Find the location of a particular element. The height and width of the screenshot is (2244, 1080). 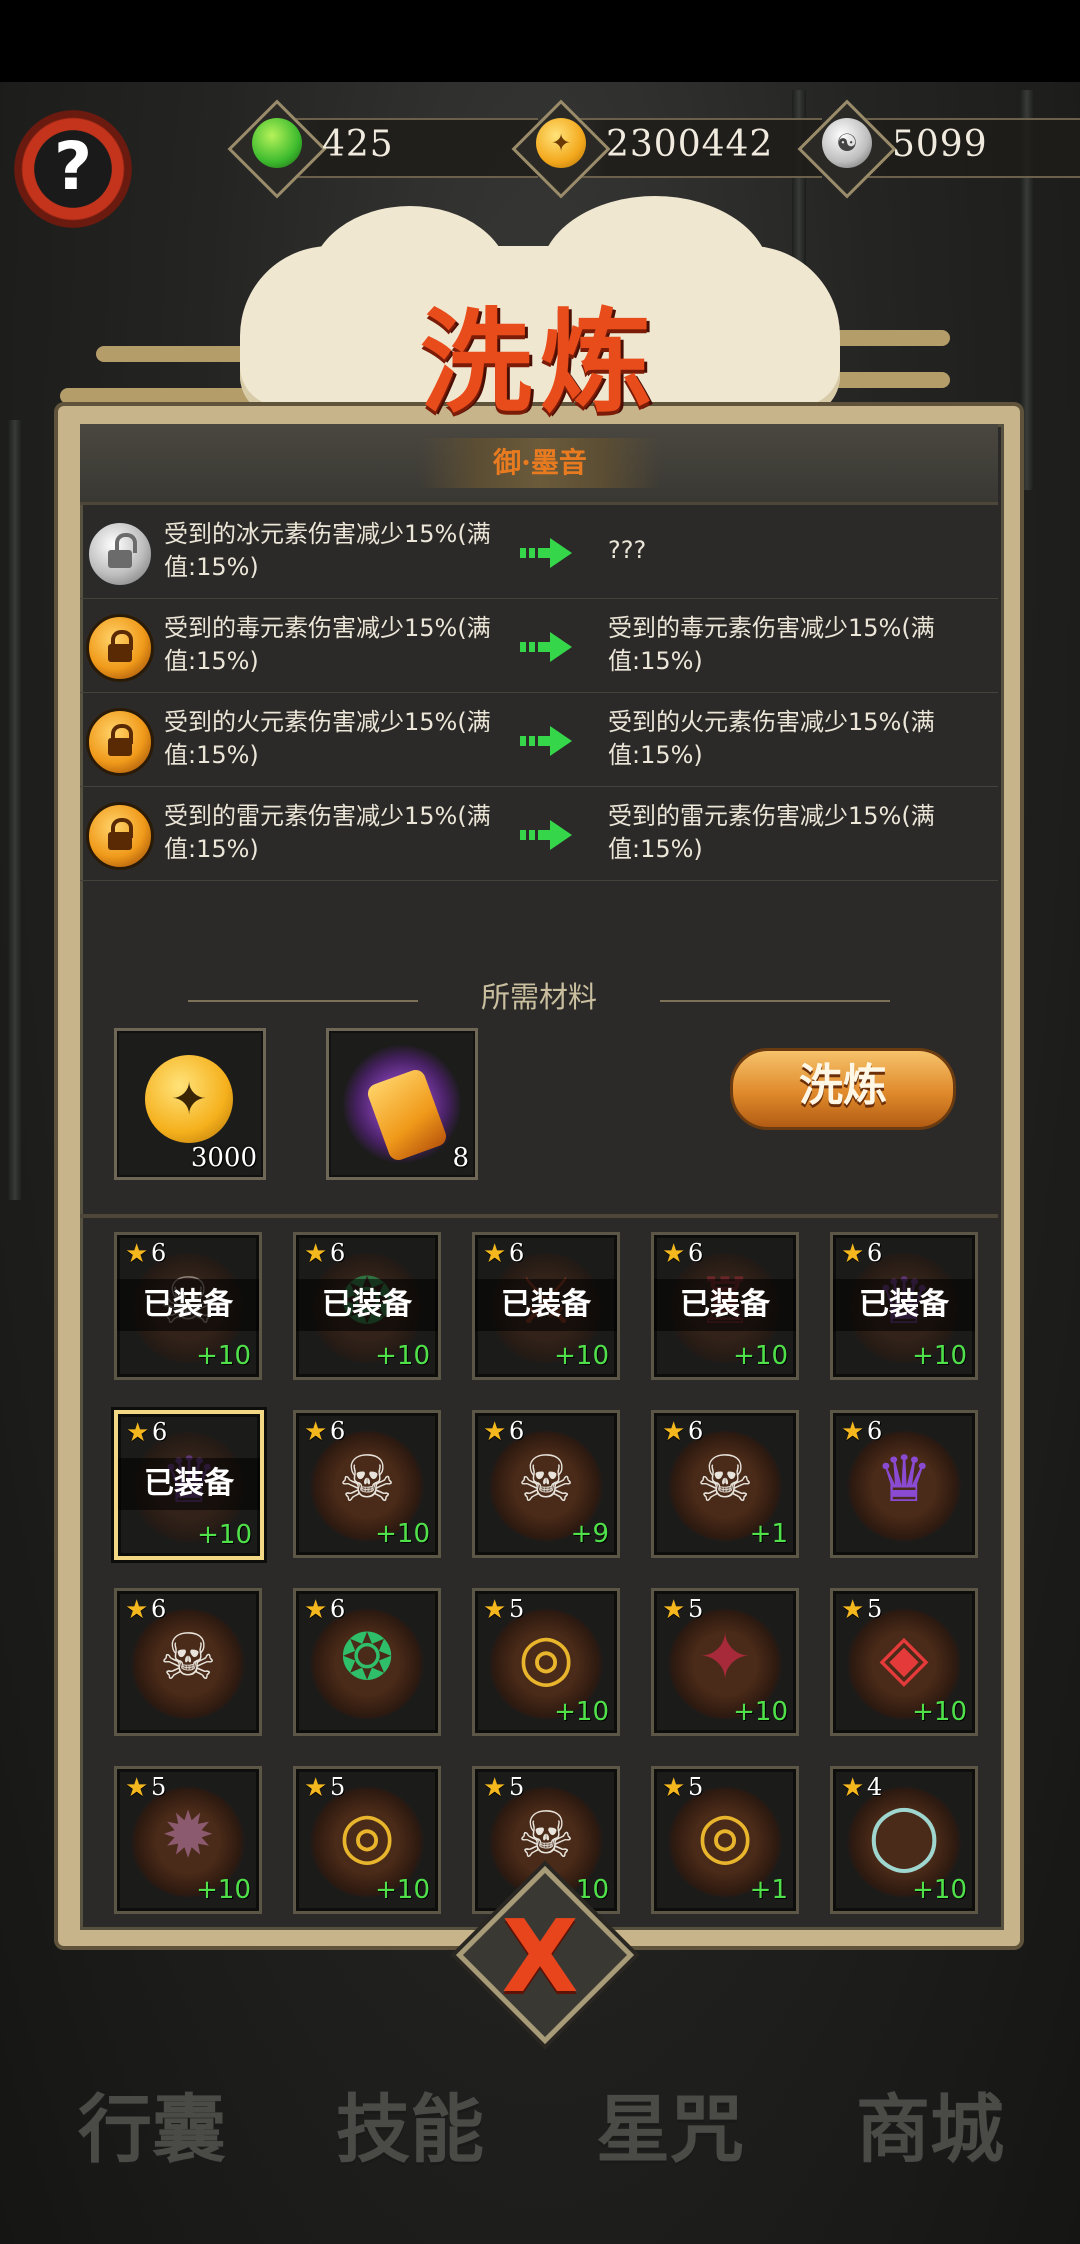

silver-ring-icon: ◯ is located at coordinates (904, 1836).